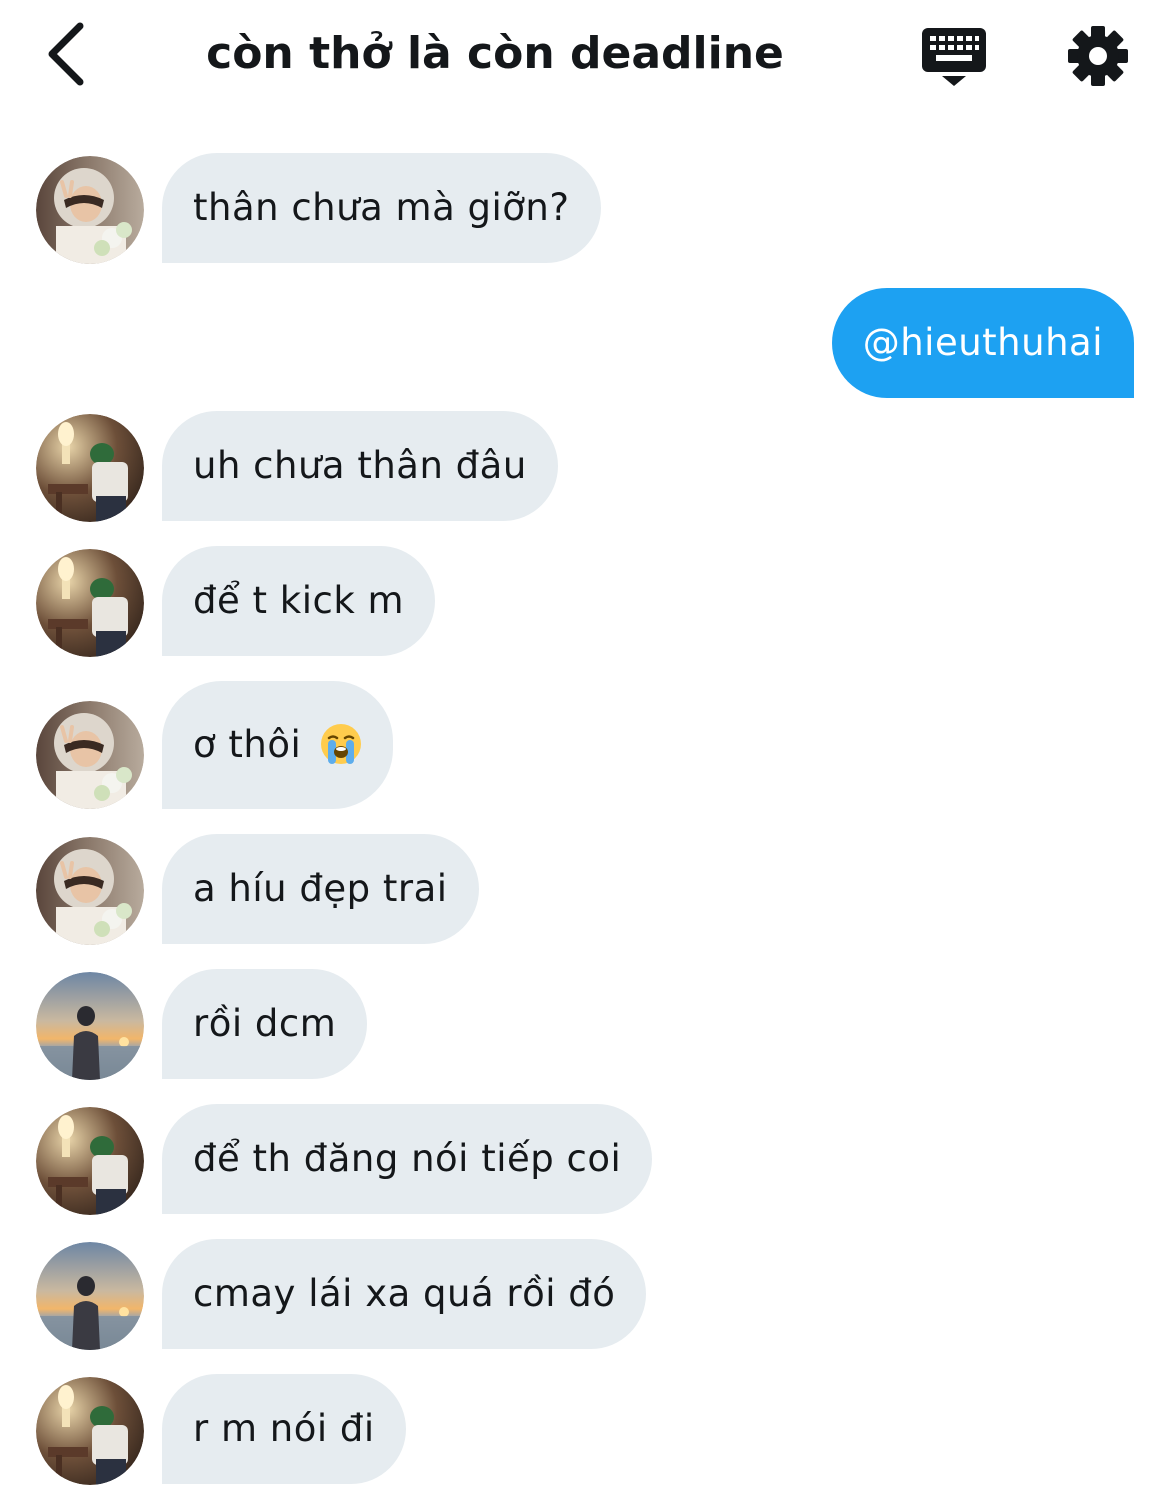  I want to click on keyboard-icon, so click(954, 57).